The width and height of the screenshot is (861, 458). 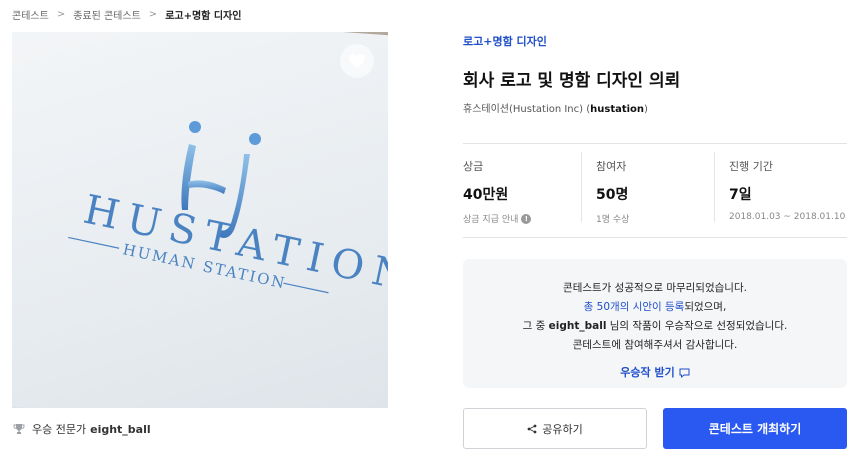 I want to click on breadcrumb-current: 로고+명함 디자인, so click(x=203, y=14).